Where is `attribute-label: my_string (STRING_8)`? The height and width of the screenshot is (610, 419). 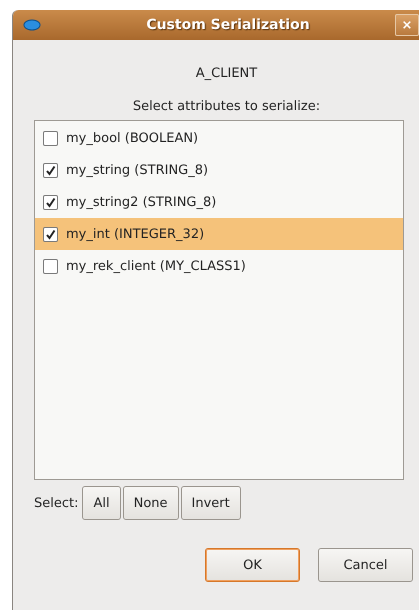
attribute-label: my_string (STRING_8) is located at coordinates (137, 170).